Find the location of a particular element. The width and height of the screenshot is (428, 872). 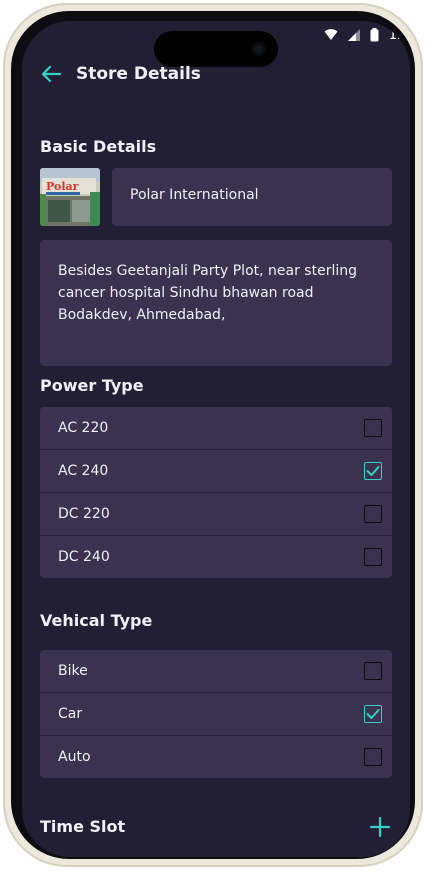

vehicle-type-list: Bike Car Auto is located at coordinates (216, 714).